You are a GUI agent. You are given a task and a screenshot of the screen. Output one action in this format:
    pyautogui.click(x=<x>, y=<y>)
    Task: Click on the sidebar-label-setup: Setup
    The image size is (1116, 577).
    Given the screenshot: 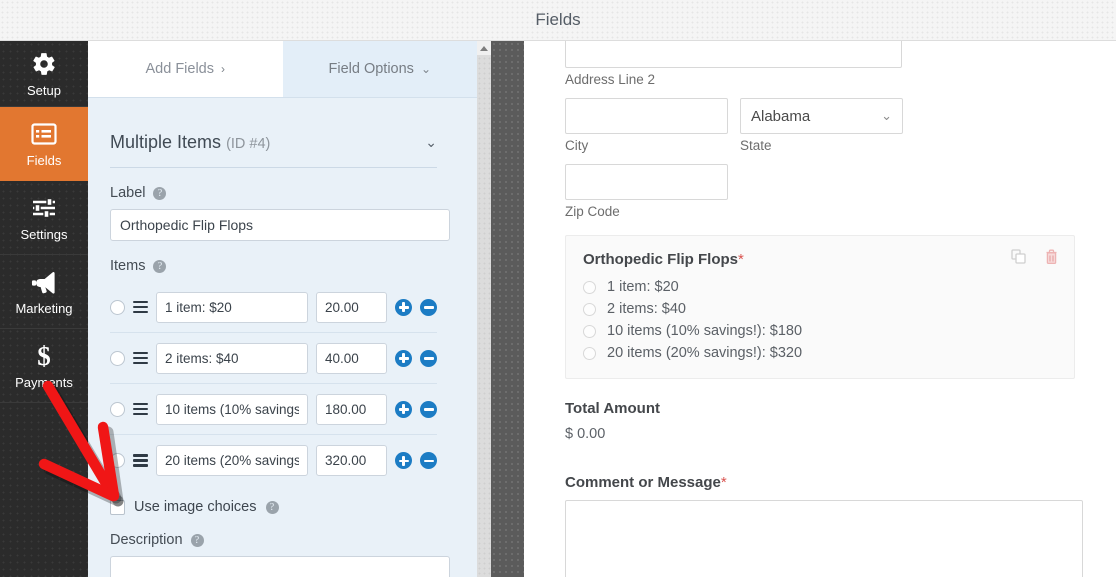 What is the action you would take?
    pyautogui.click(x=44, y=90)
    